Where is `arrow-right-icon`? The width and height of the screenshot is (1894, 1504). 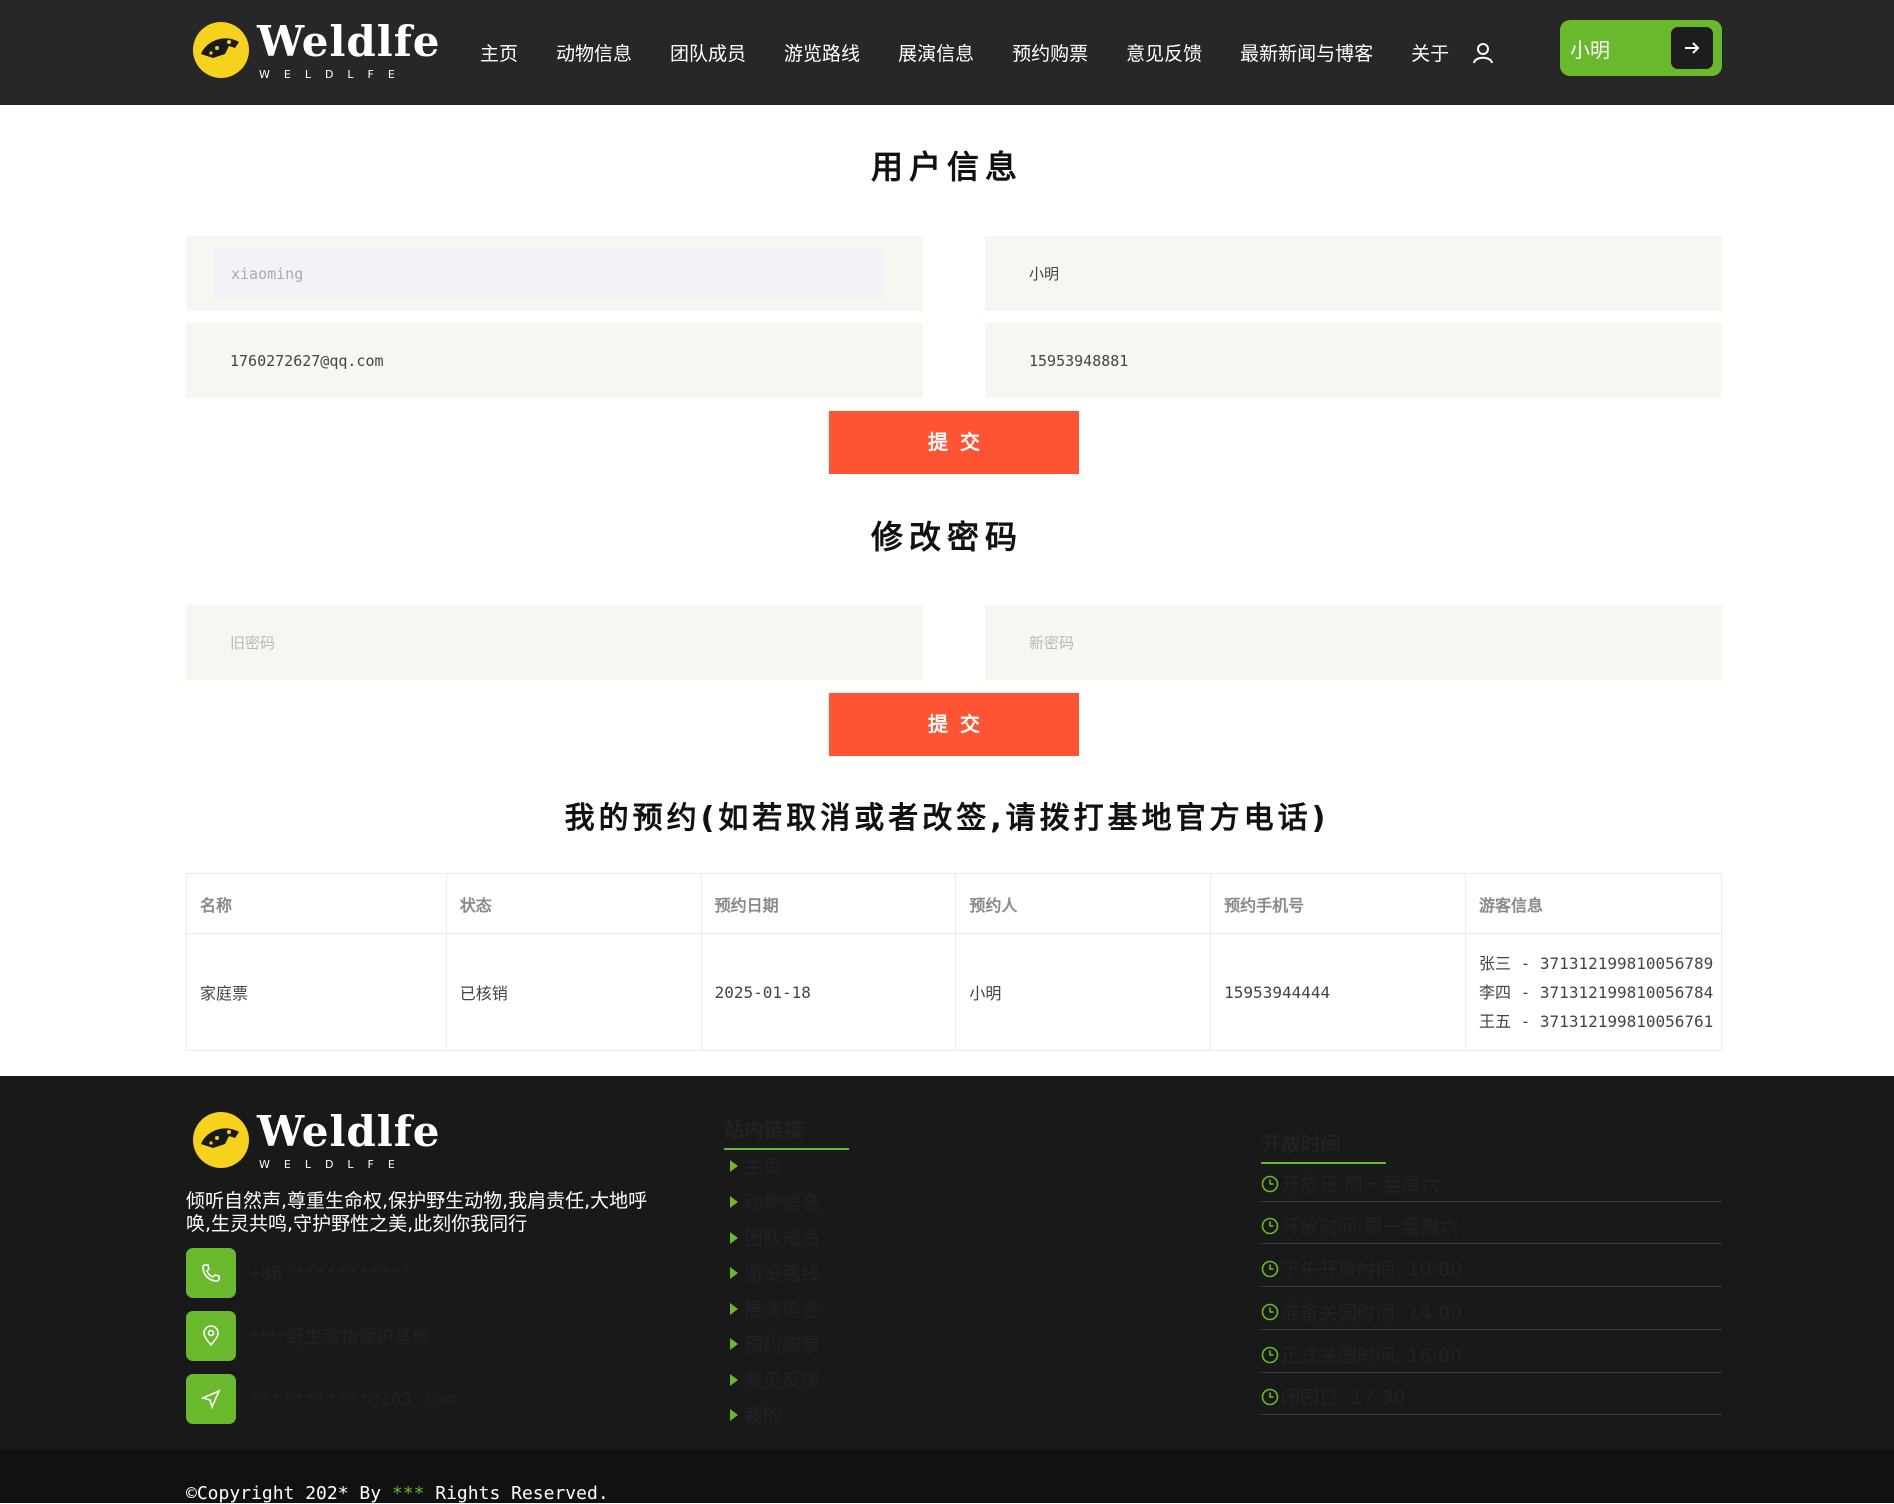
arrow-right-icon is located at coordinates (1692, 48).